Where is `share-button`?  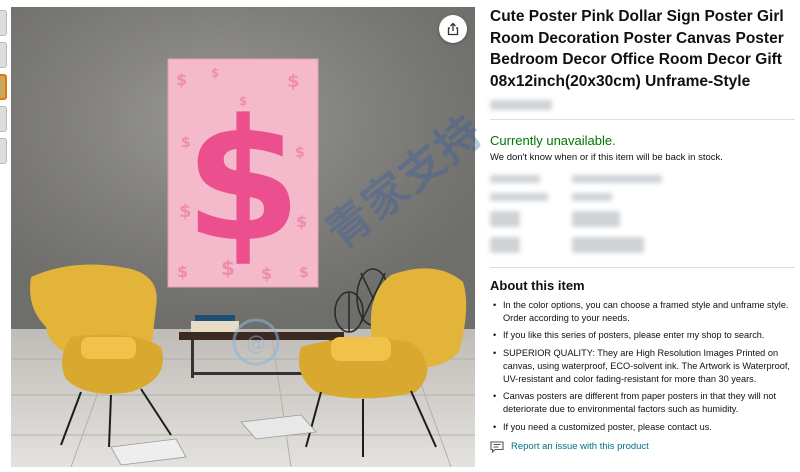
share-button is located at coordinates (453, 29).